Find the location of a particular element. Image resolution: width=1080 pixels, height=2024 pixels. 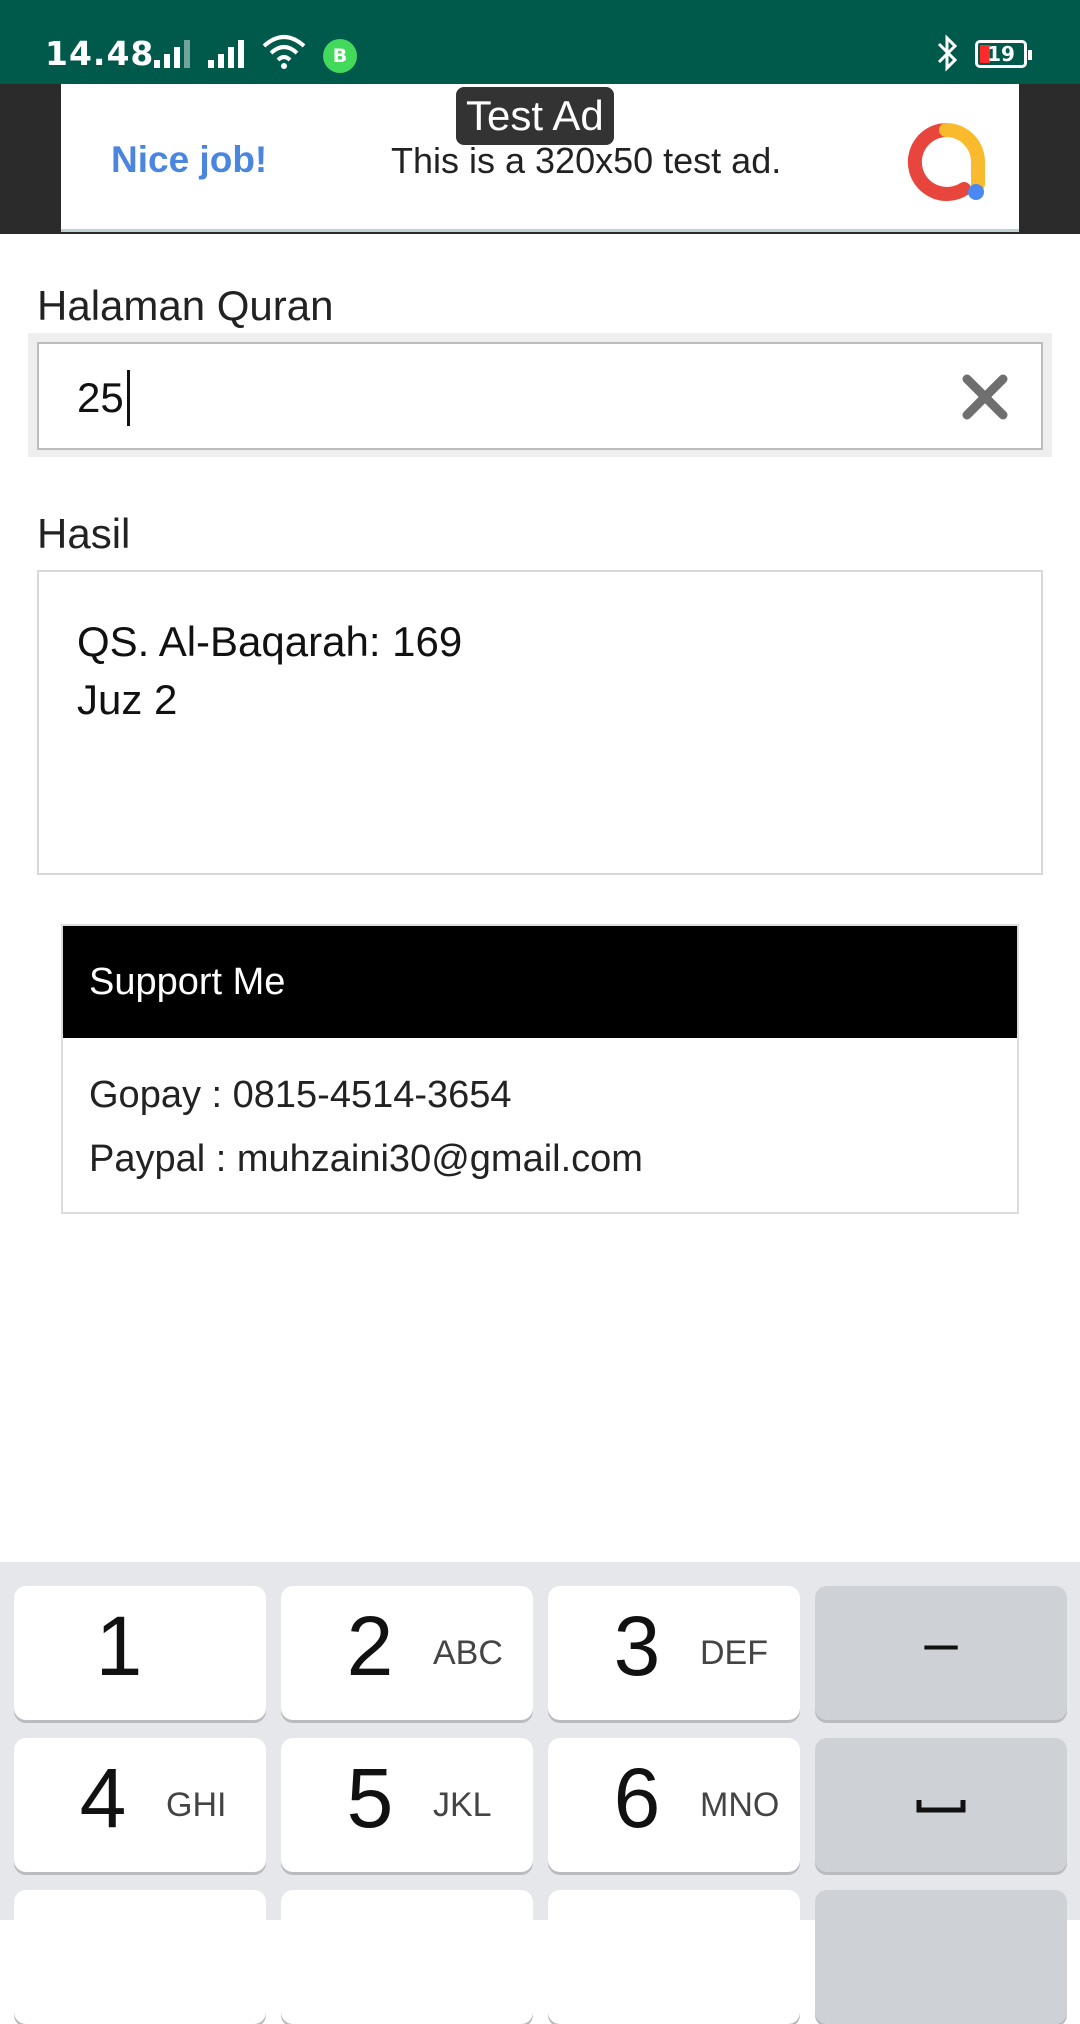

key-2: 2 ABC is located at coordinates (407, 1653).